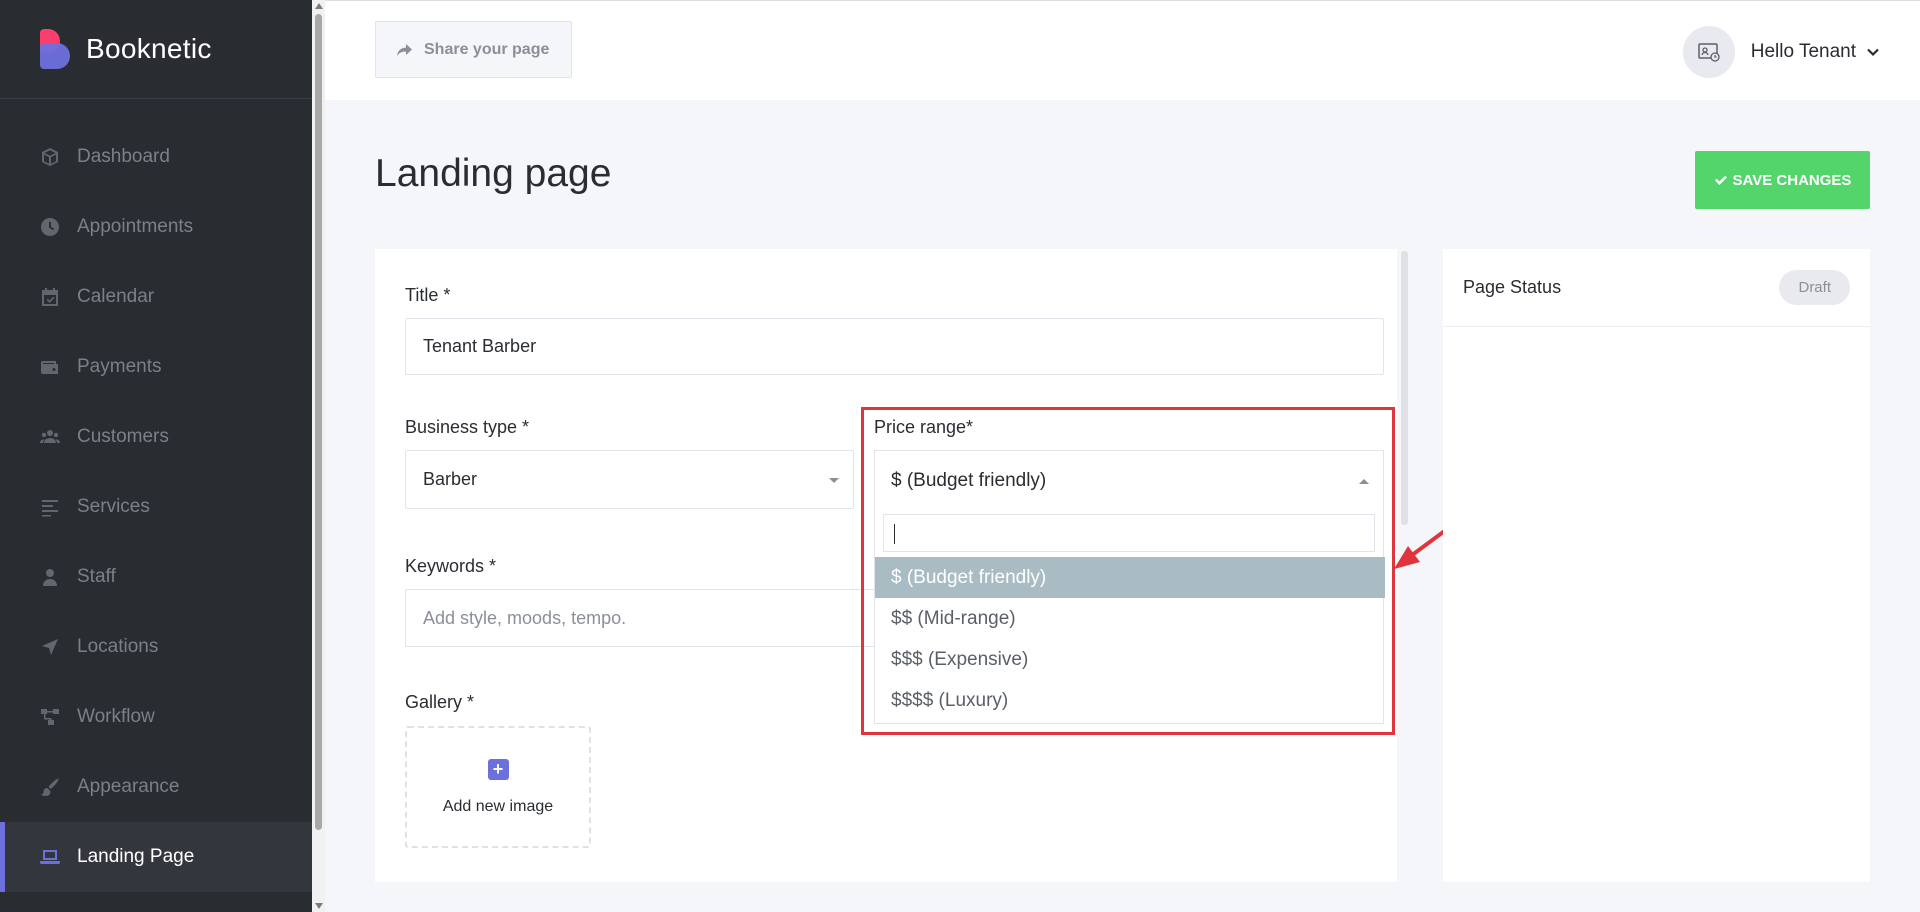 The width and height of the screenshot is (1920, 912). What do you see at coordinates (1404, 388) in the screenshot?
I see `form-scrollbar-thumb` at bounding box center [1404, 388].